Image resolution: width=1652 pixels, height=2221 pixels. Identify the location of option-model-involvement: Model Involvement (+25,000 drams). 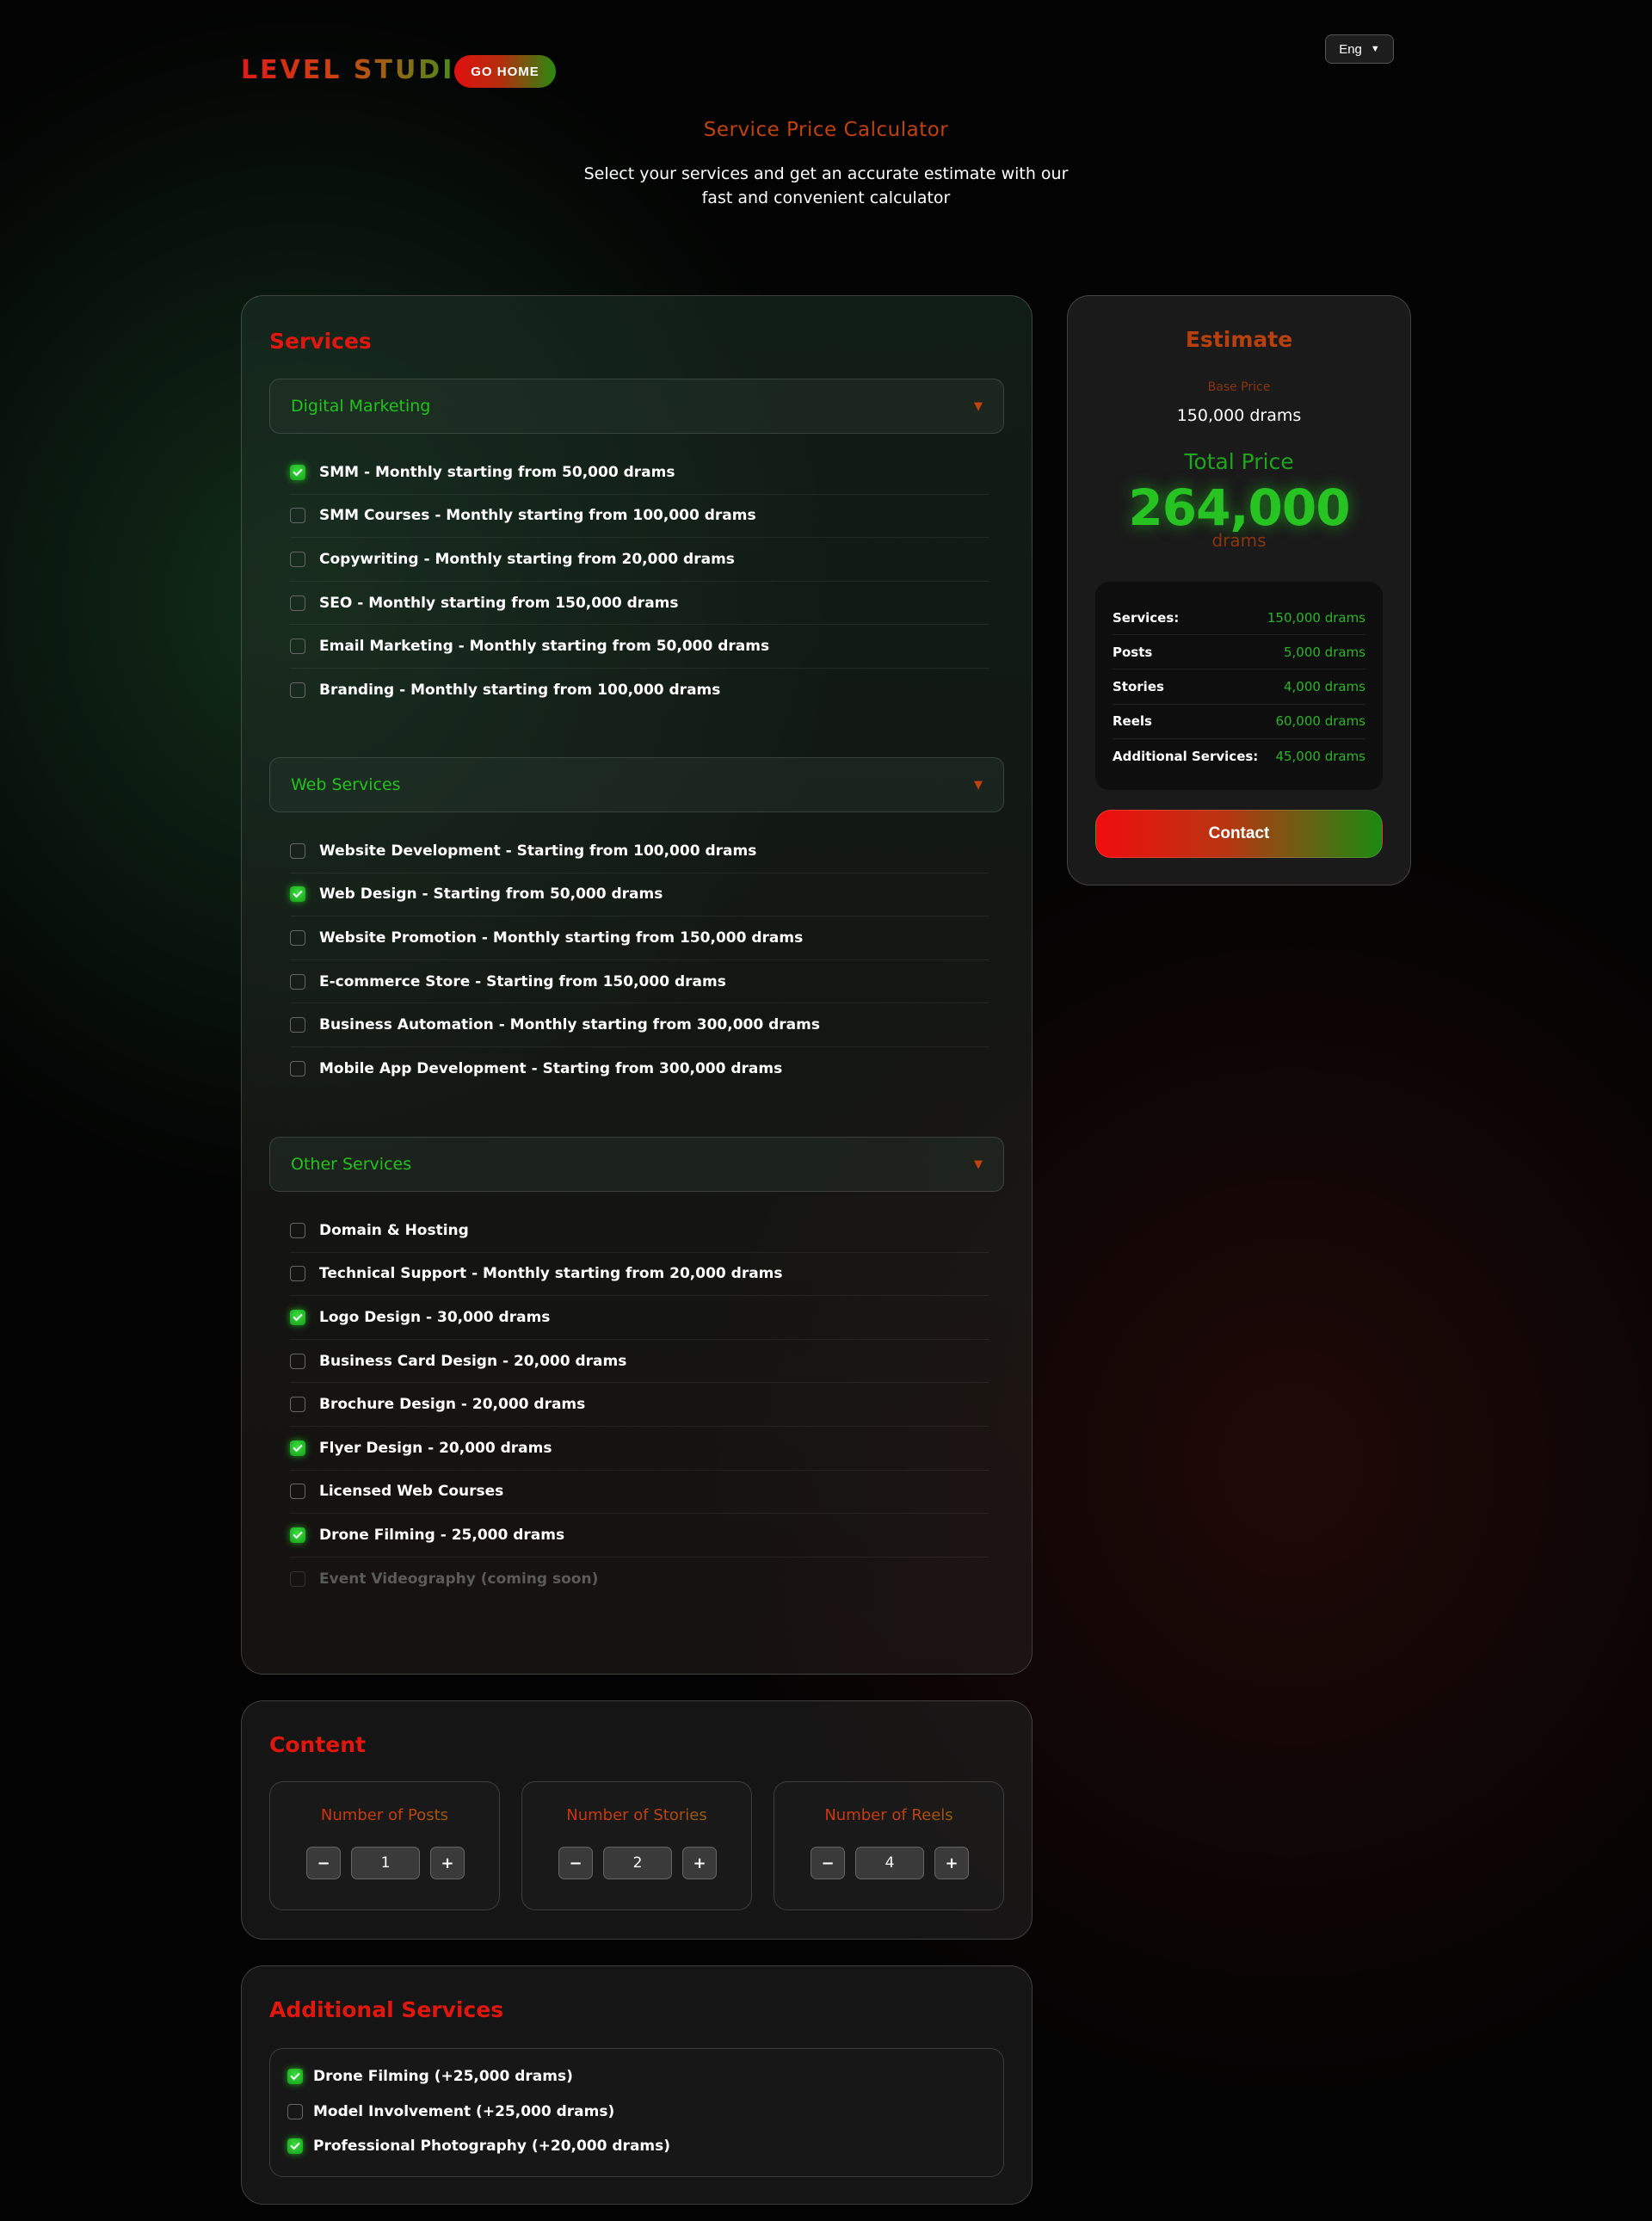
(636, 2112).